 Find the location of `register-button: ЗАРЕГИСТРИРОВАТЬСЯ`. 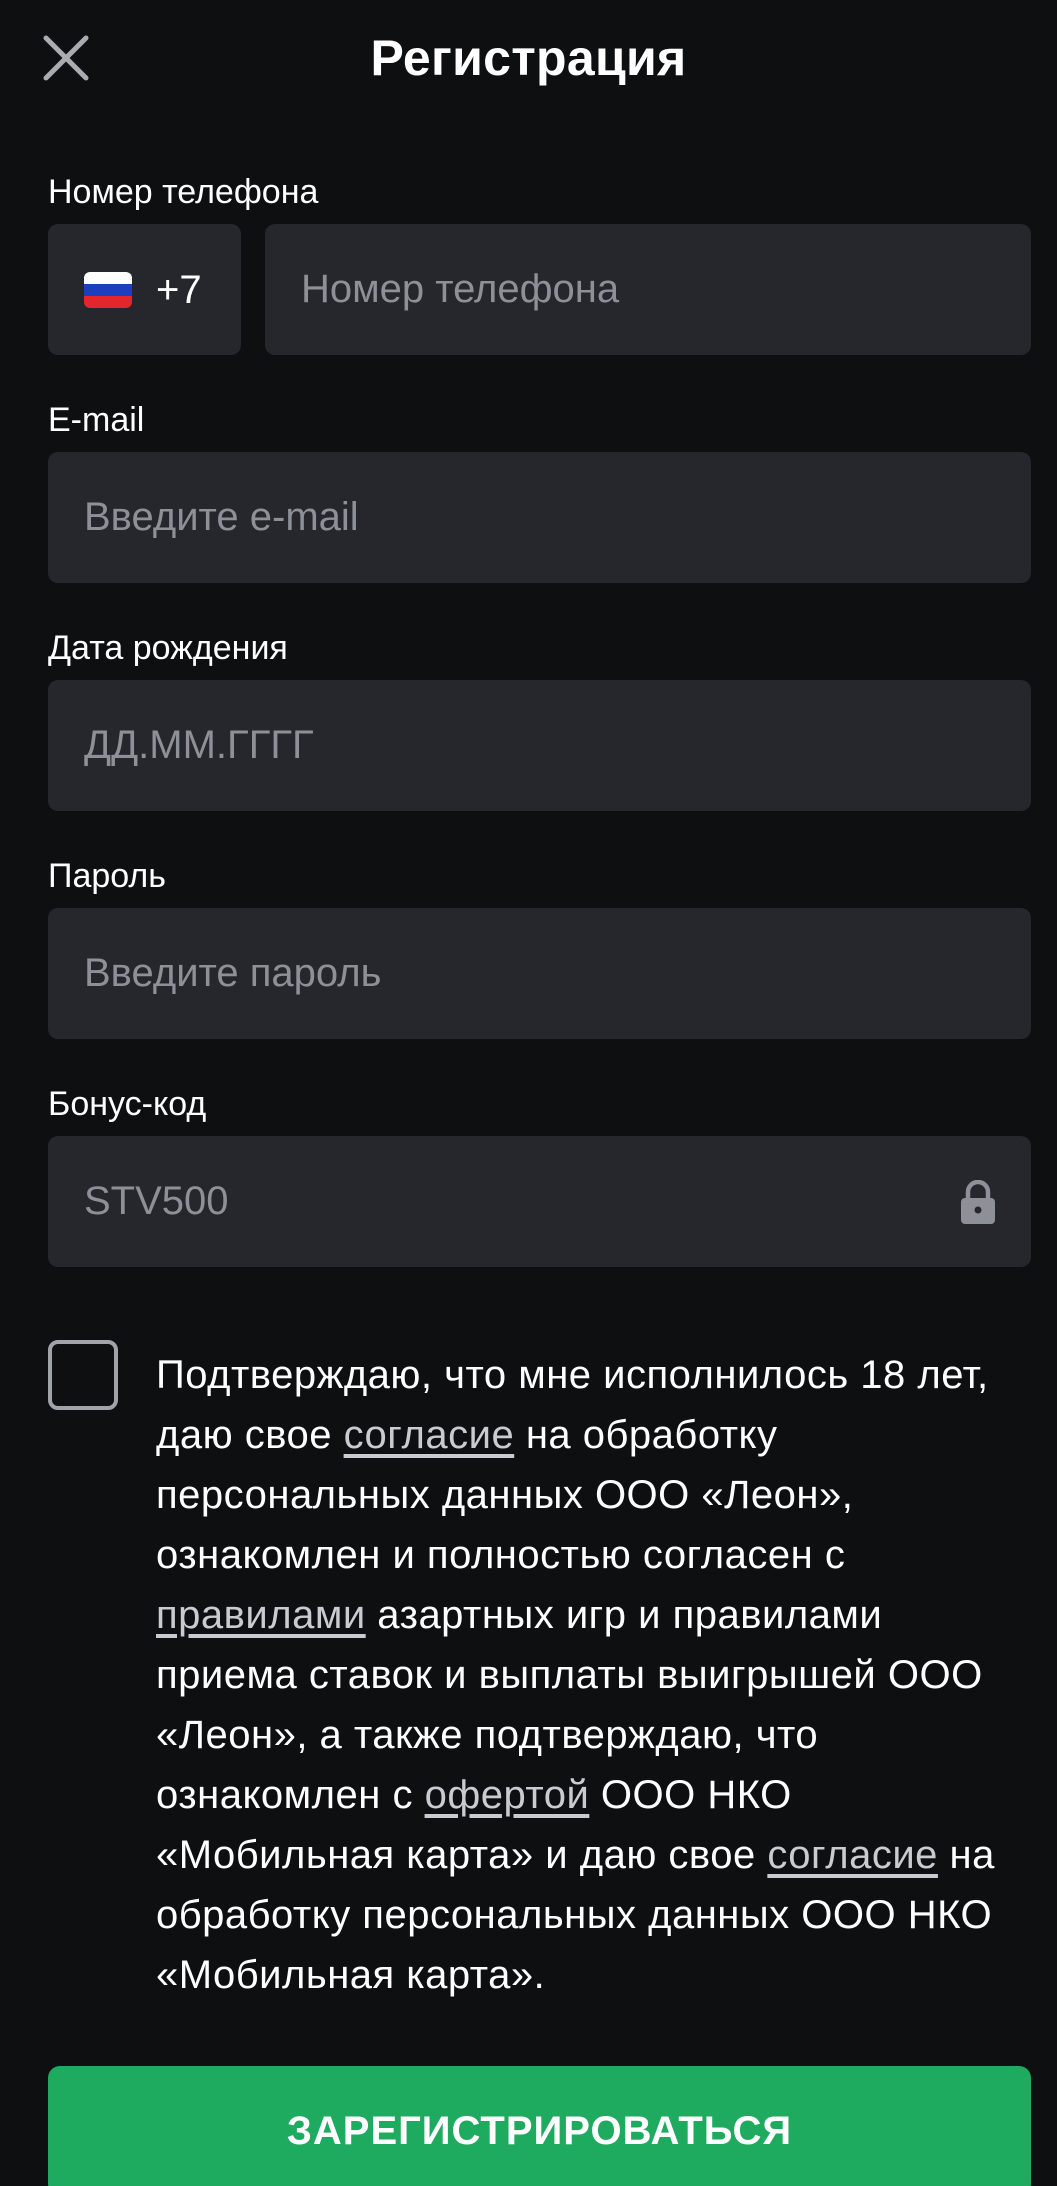

register-button: ЗАРЕГИСТРИРОВАТЬСЯ is located at coordinates (539, 2126).